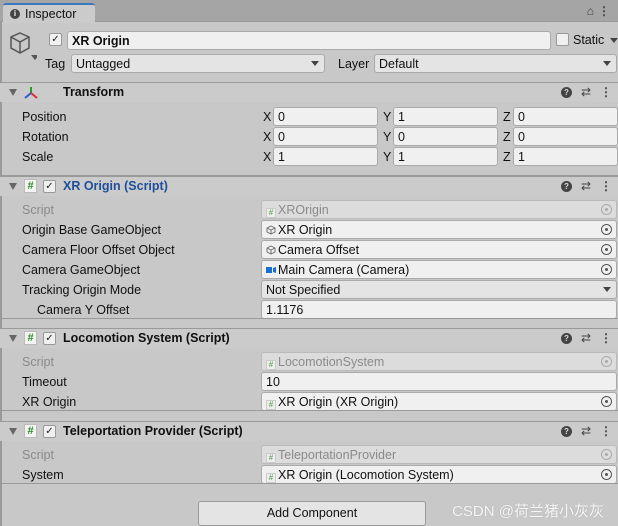 This screenshot has width=618, height=526. Describe the element at coordinates (565, 156) in the screenshot. I see `transform-scale-z-input: 1` at that location.